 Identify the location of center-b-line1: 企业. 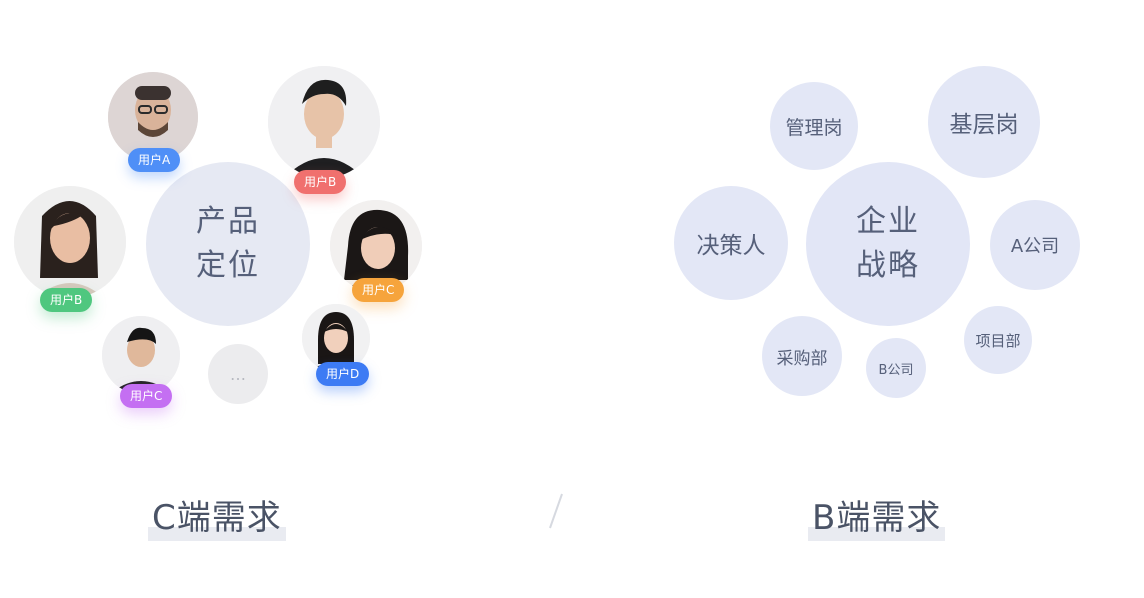
(888, 221).